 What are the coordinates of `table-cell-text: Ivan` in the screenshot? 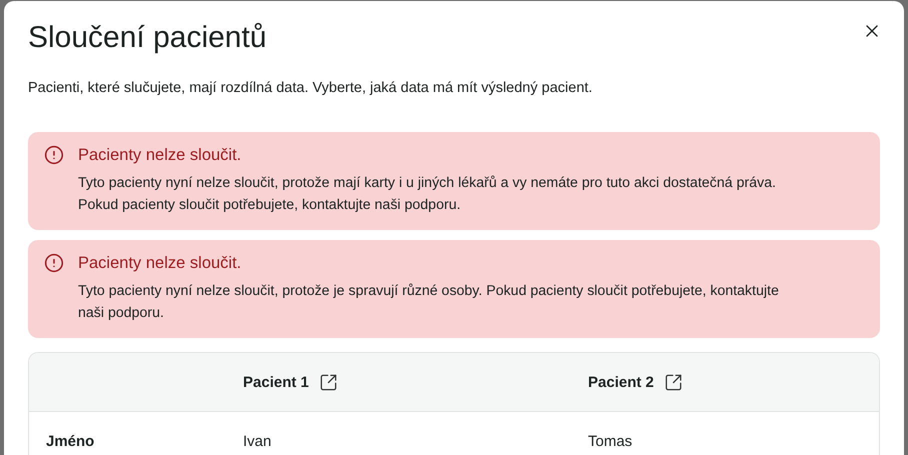 It's located at (257, 441).